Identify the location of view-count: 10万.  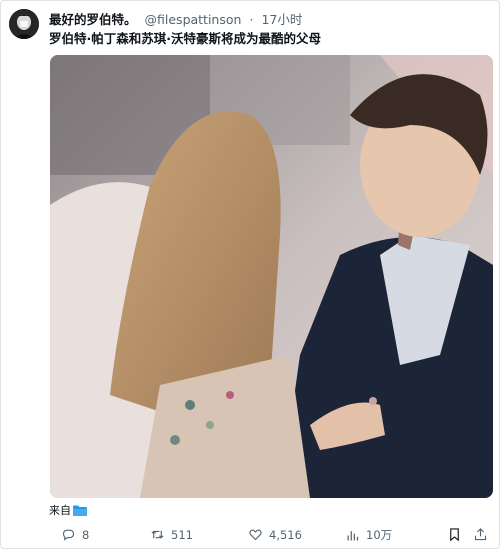
(379, 535).